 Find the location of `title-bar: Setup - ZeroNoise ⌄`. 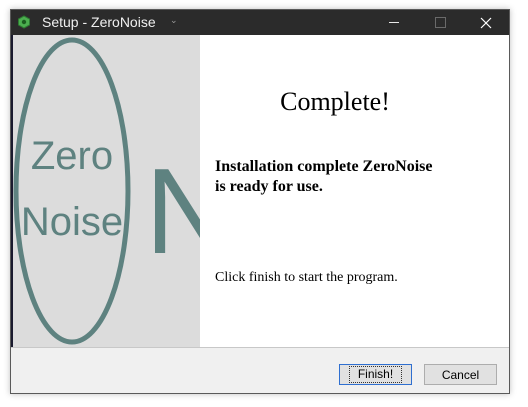

title-bar: Setup - ZeroNoise ⌄ is located at coordinates (260, 22).